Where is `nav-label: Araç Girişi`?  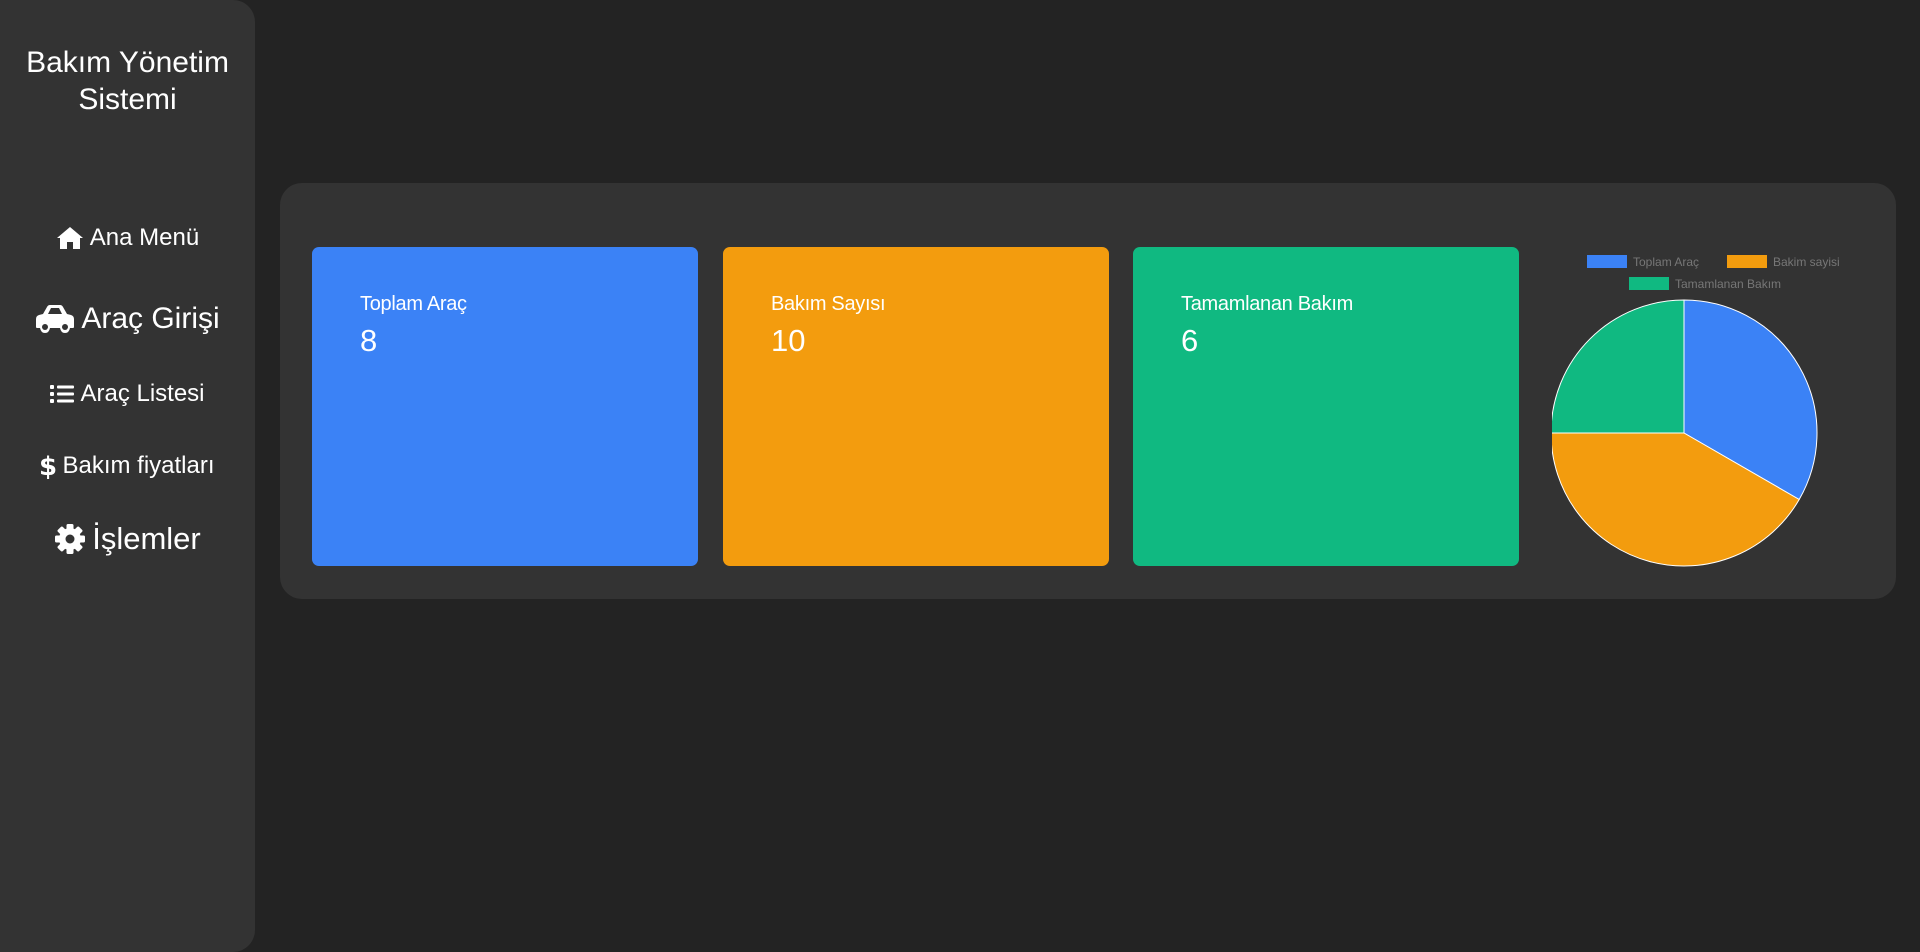
nav-label: Araç Girişi is located at coordinates (150, 318).